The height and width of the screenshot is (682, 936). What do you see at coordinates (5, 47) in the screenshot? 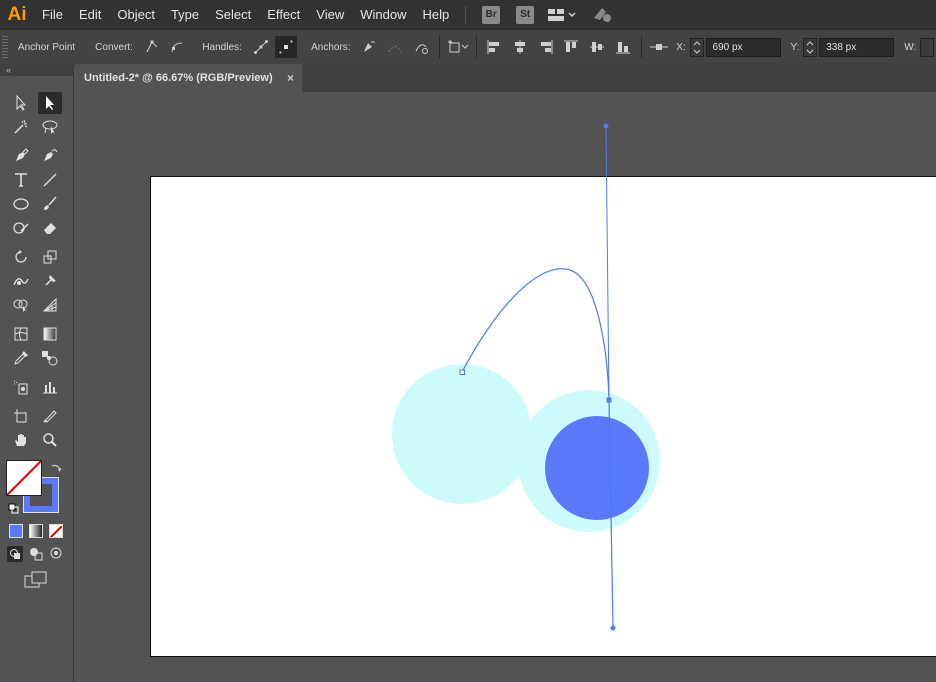
I see `control-bar-grip` at bounding box center [5, 47].